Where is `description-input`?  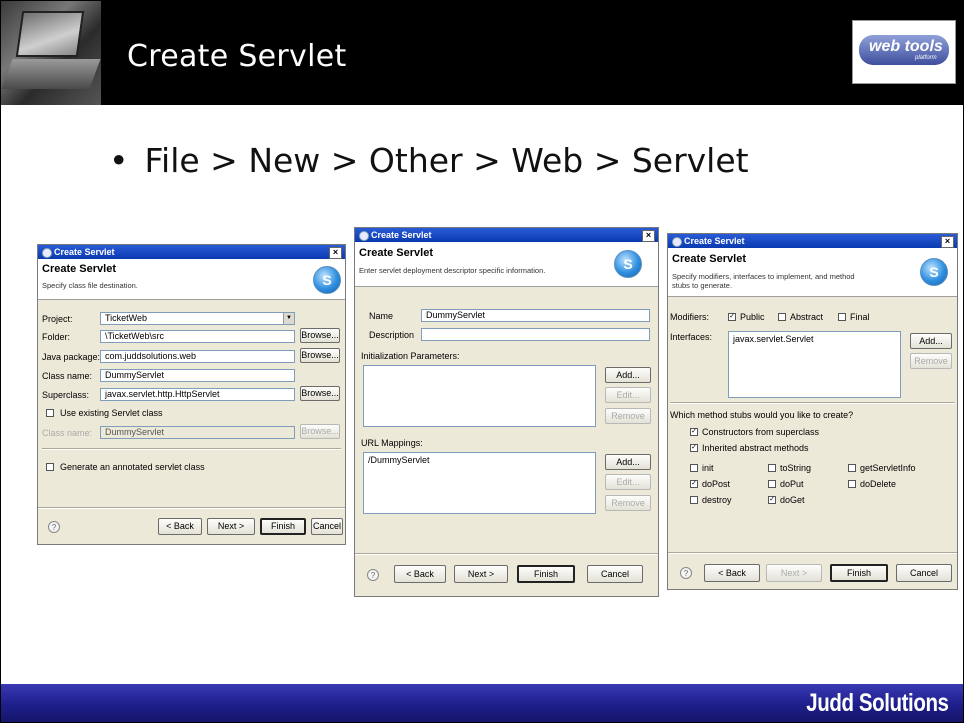 description-input is located at coordinates (535, 334).